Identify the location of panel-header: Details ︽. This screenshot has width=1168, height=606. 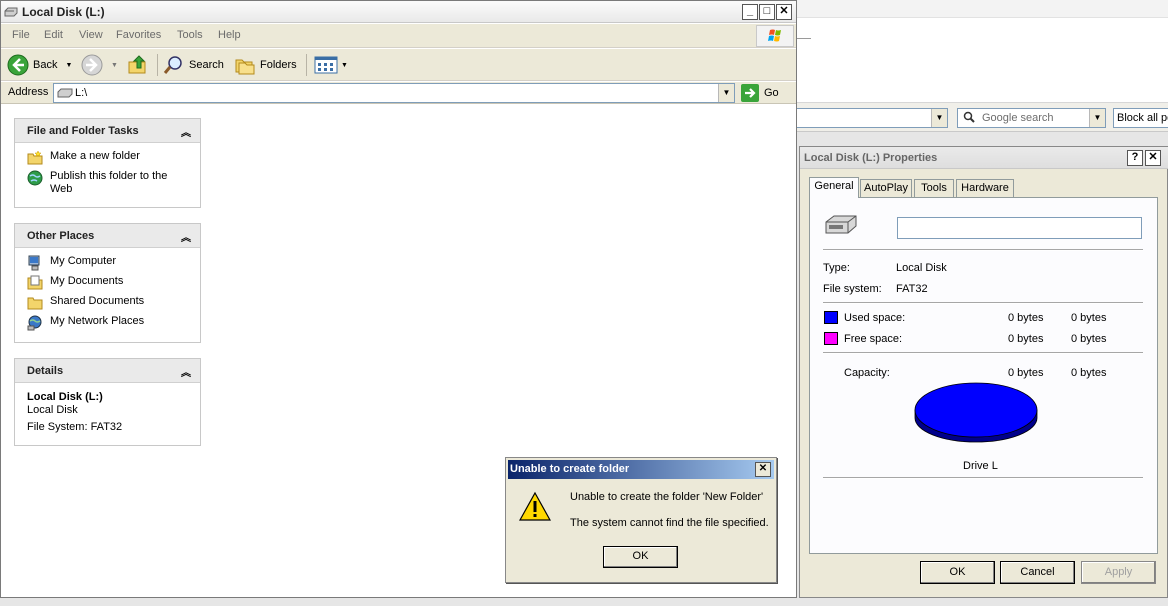
(107, 371).